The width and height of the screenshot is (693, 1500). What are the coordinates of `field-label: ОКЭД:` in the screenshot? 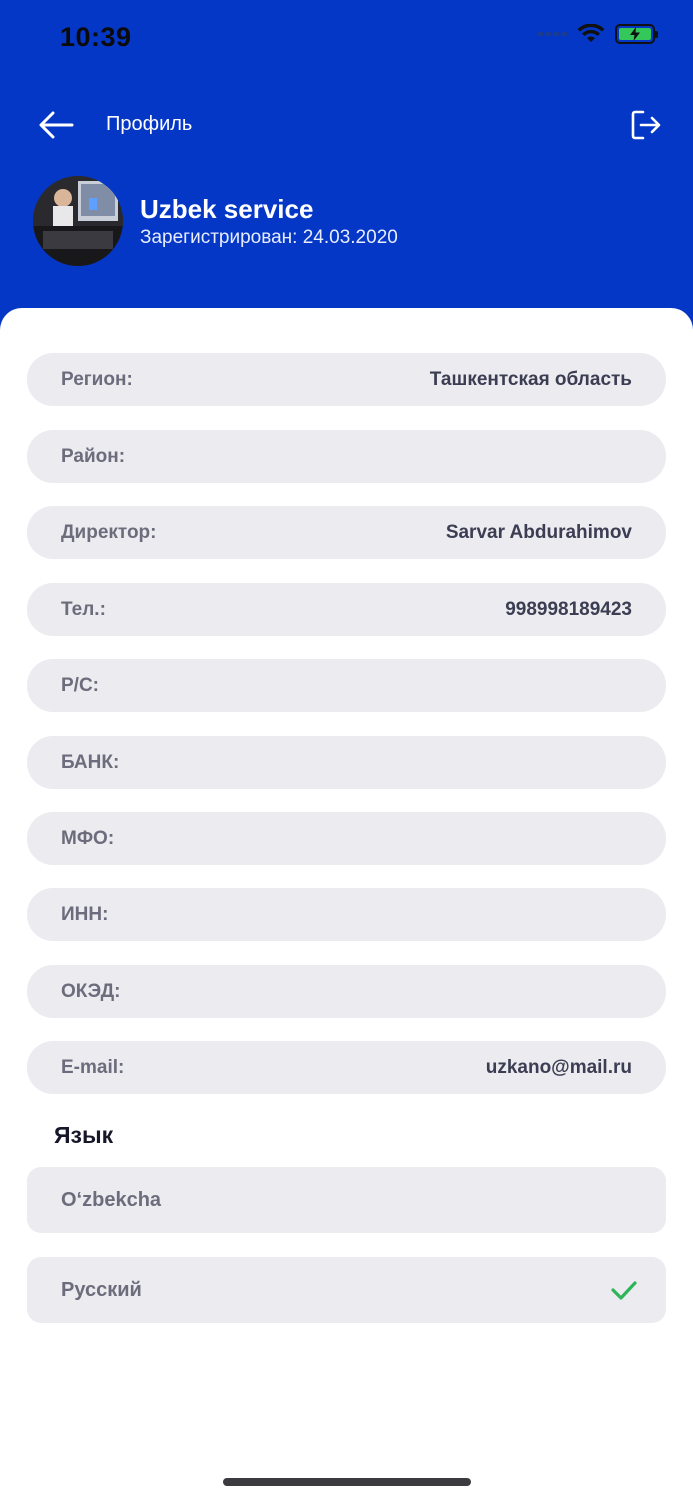 It's located at (91, 991).